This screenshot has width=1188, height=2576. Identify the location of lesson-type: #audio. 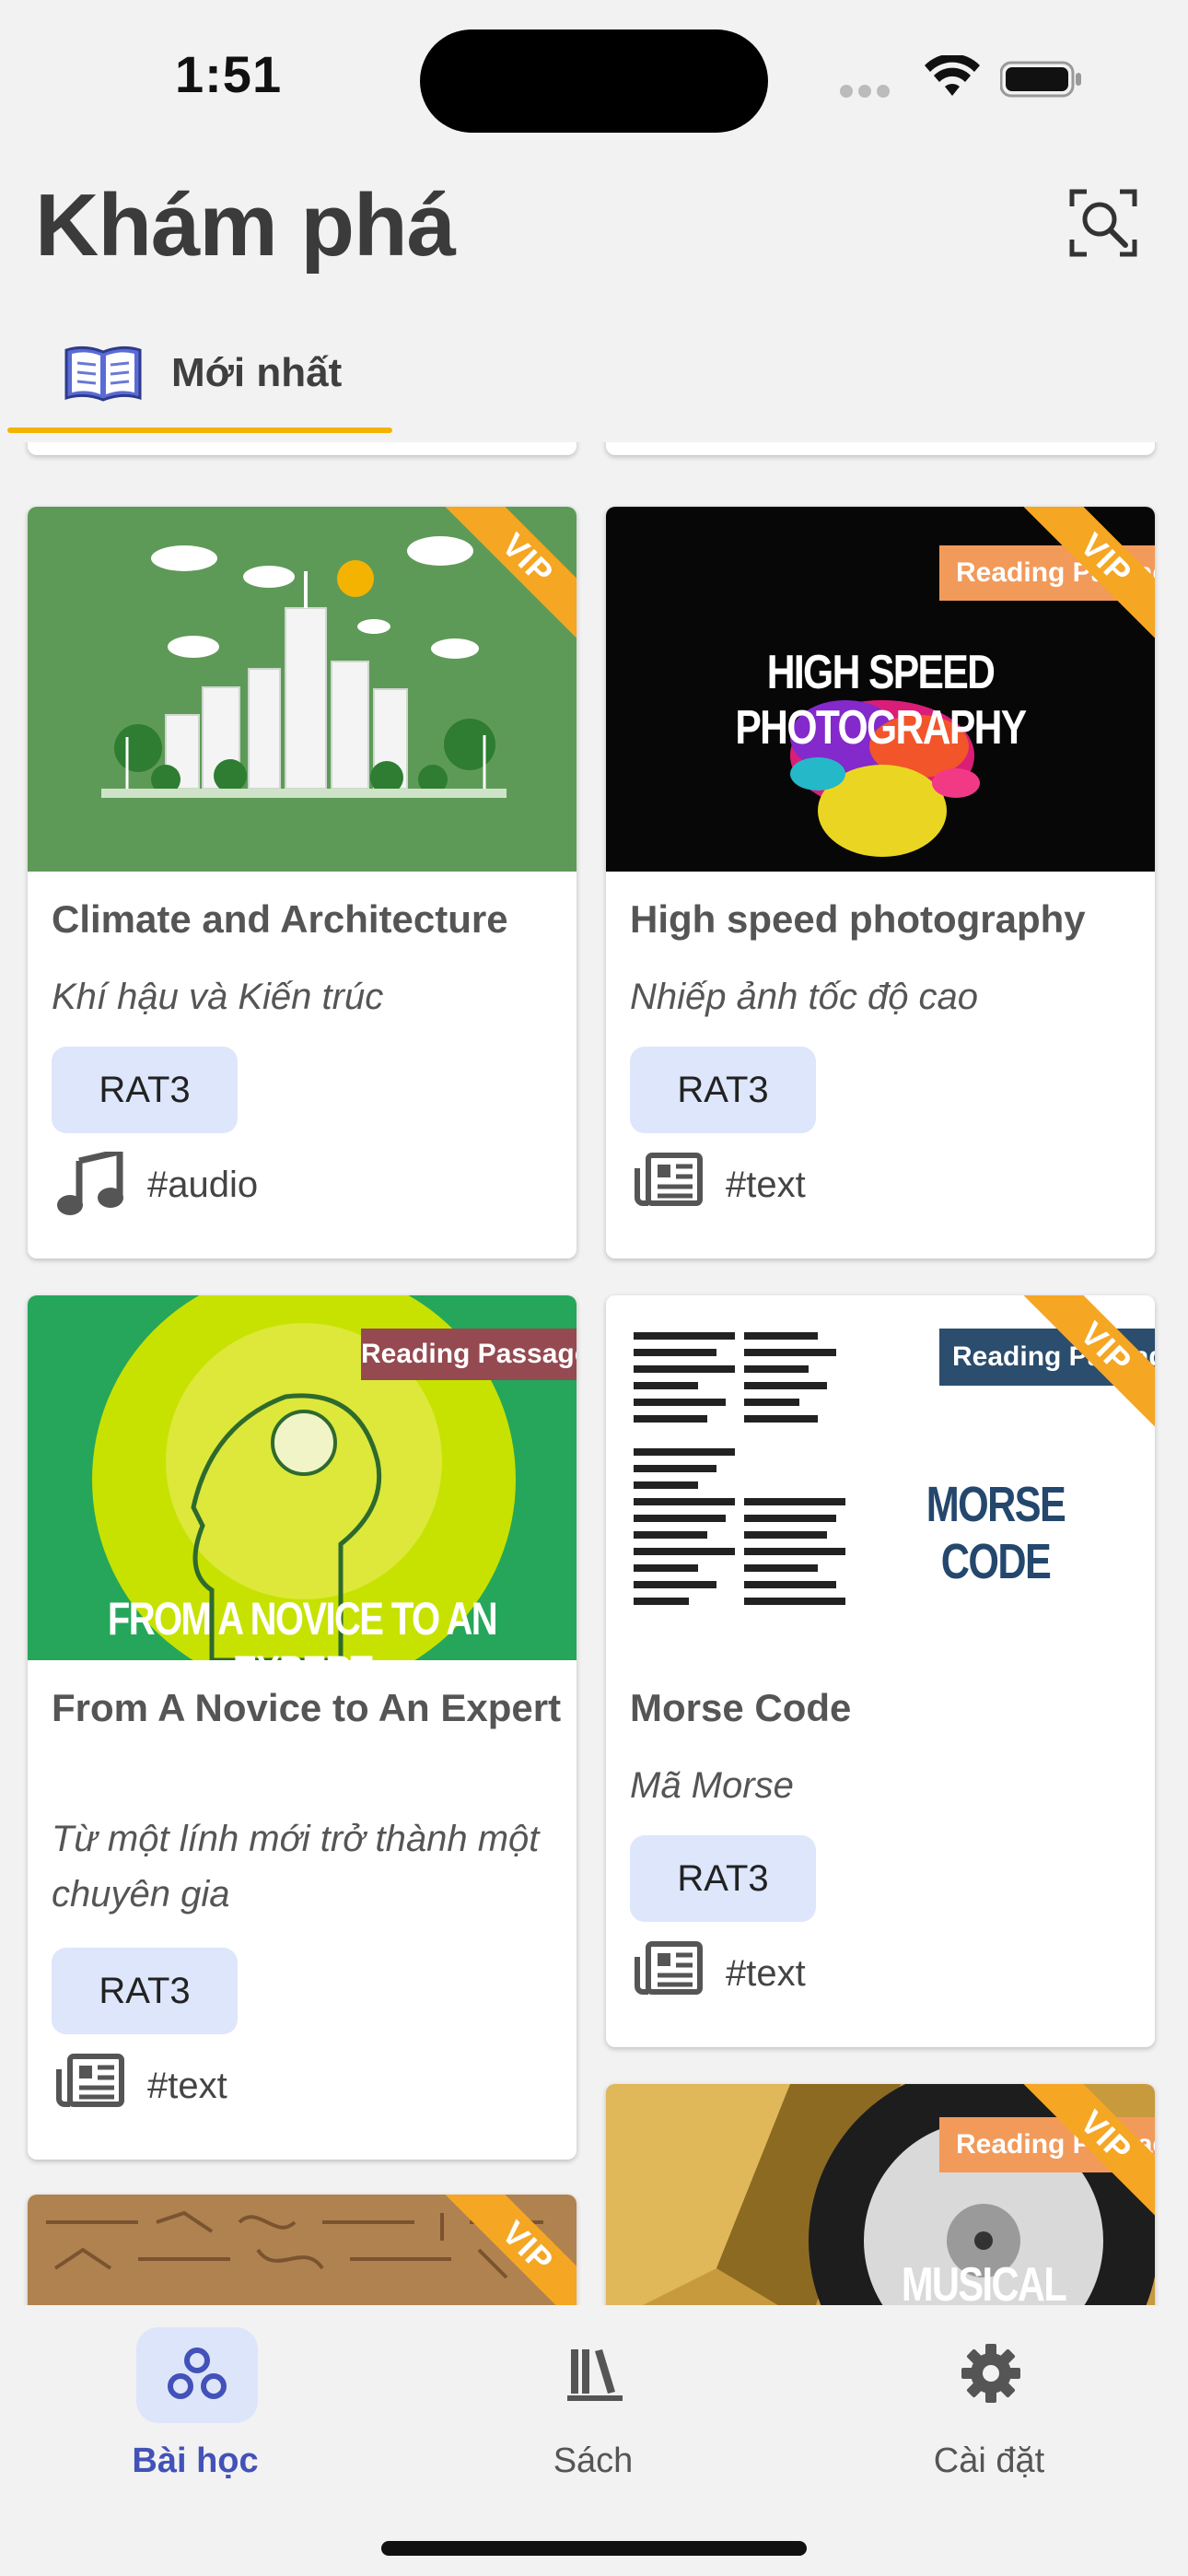
(203, 1185).